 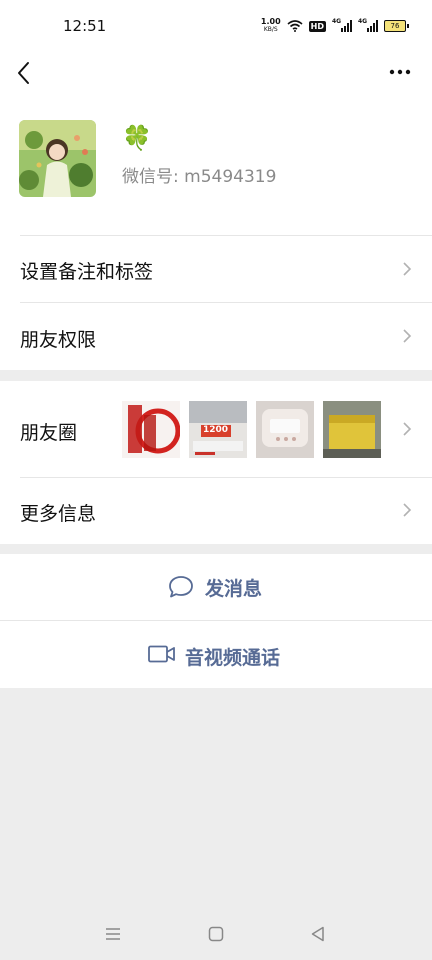 I want to click on moments-label: 朋友圈, so click(x=49, y=433).